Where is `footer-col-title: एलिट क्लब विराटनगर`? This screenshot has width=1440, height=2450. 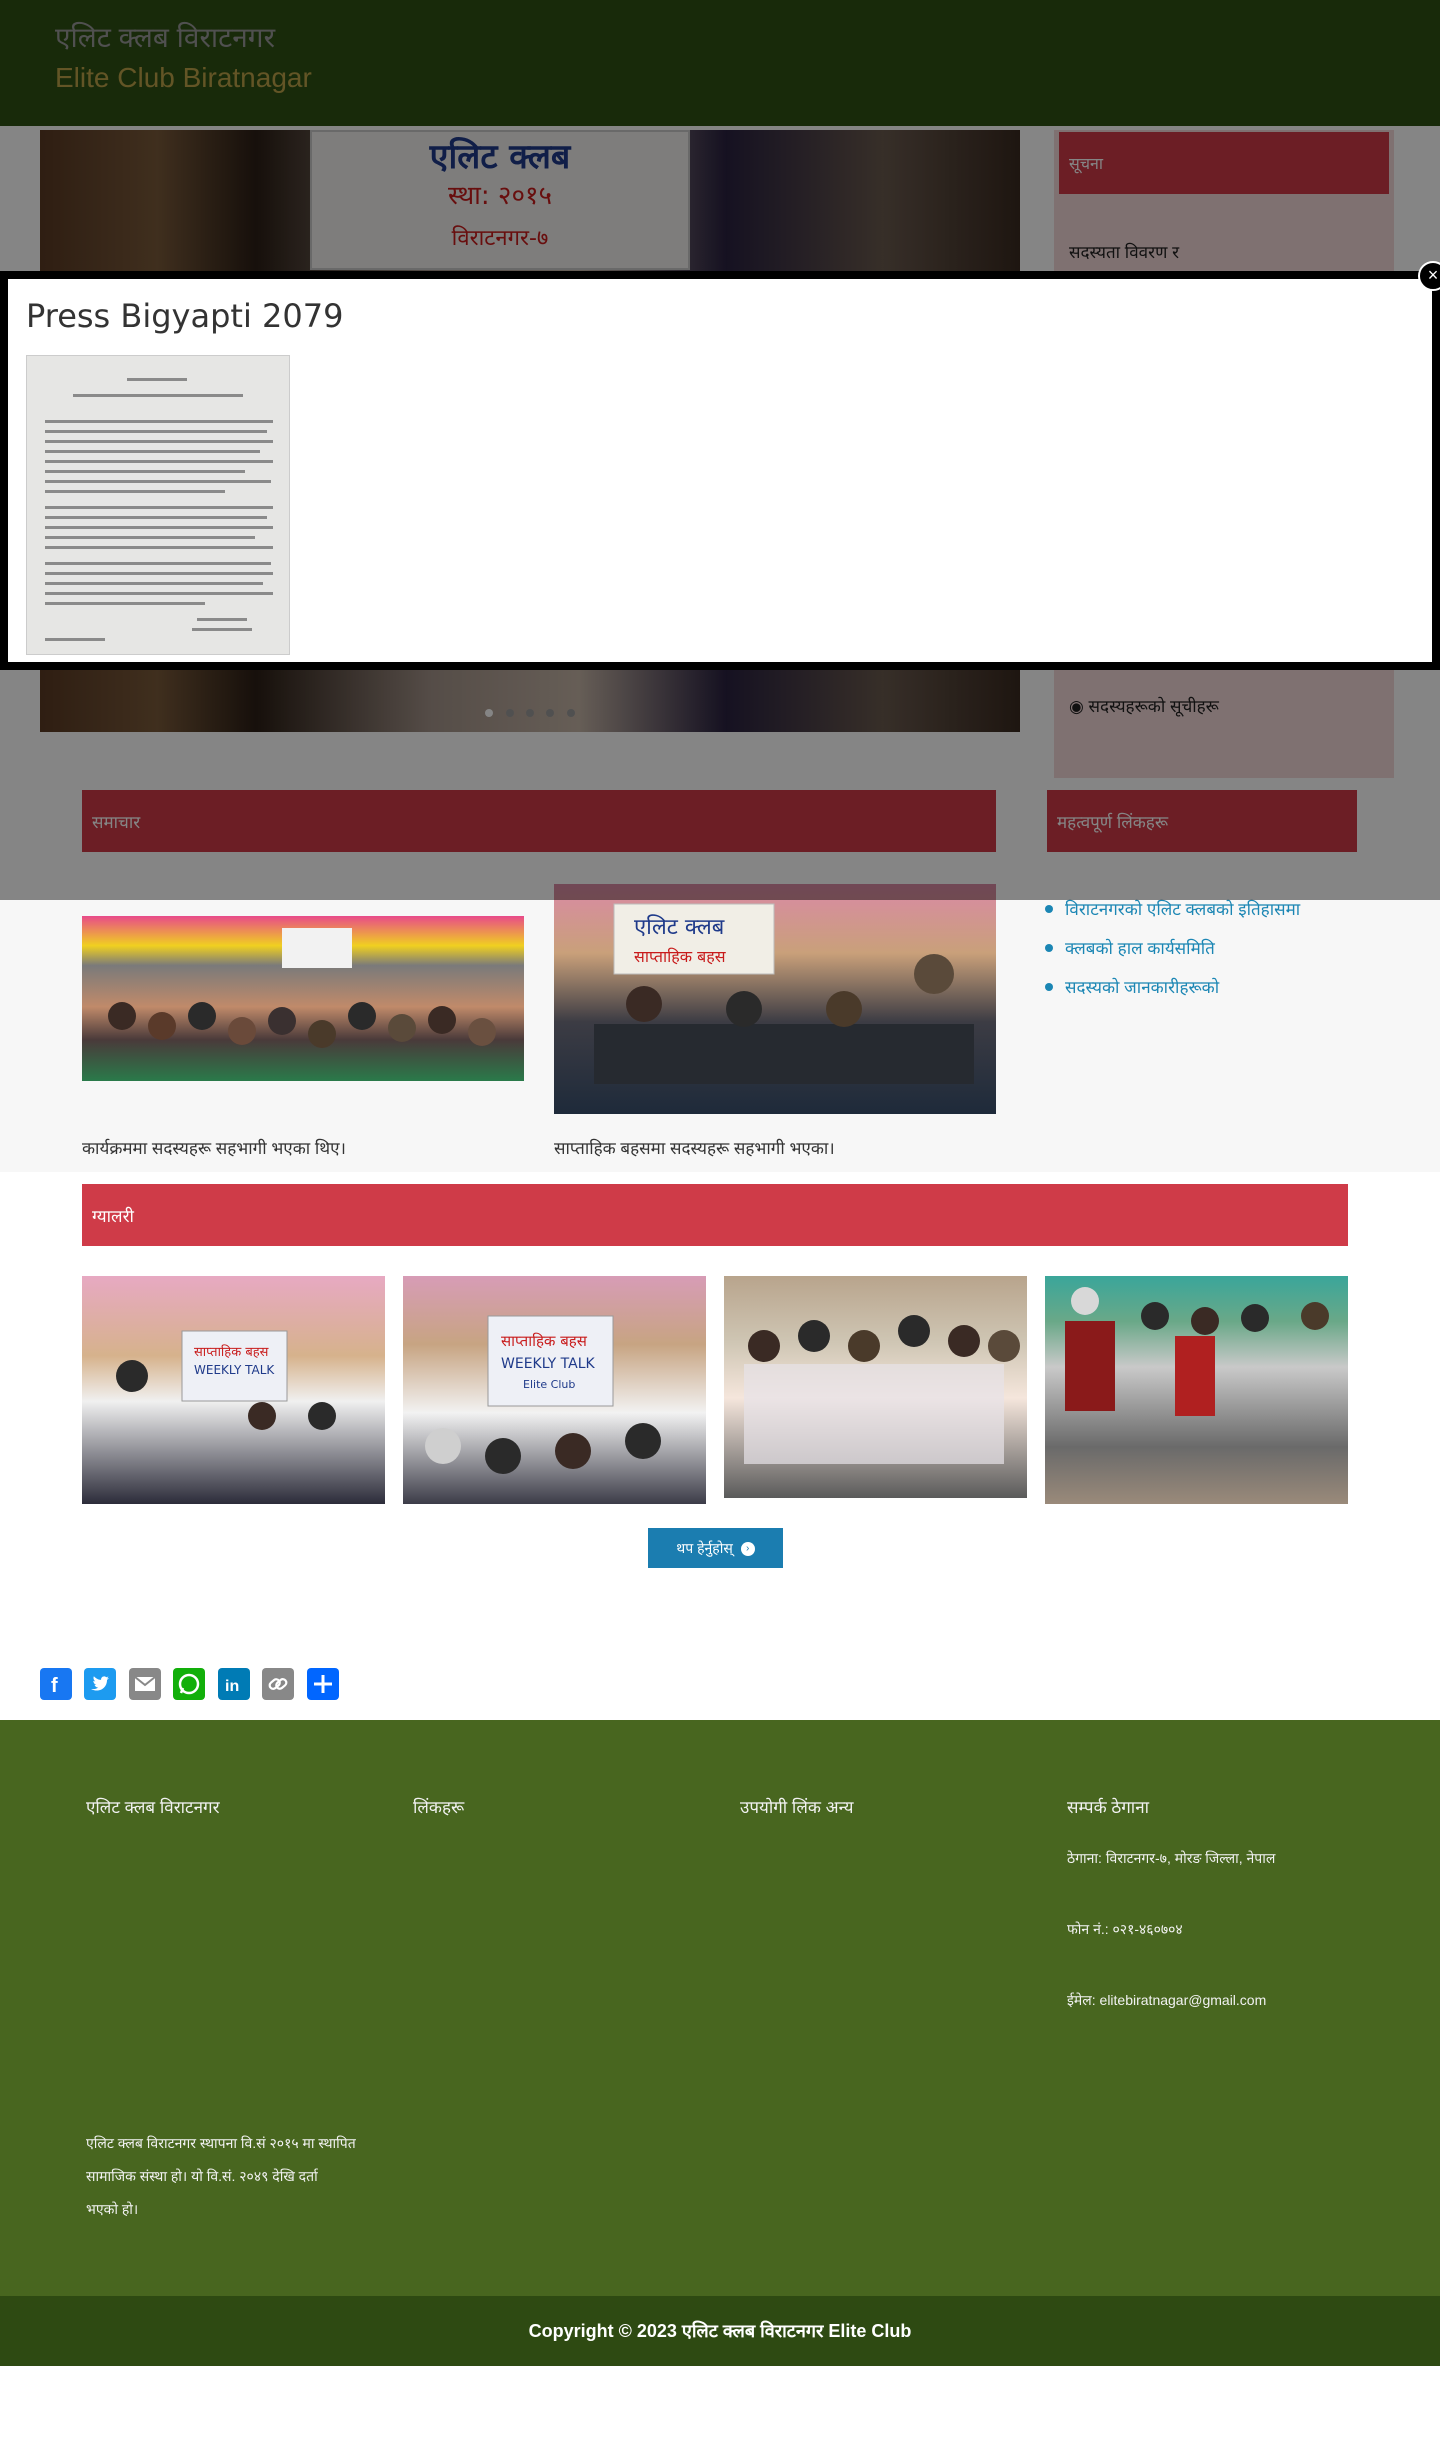
footer-col-title: एलिट क्लब विराटनगर is located at coordinates (153, 1807).